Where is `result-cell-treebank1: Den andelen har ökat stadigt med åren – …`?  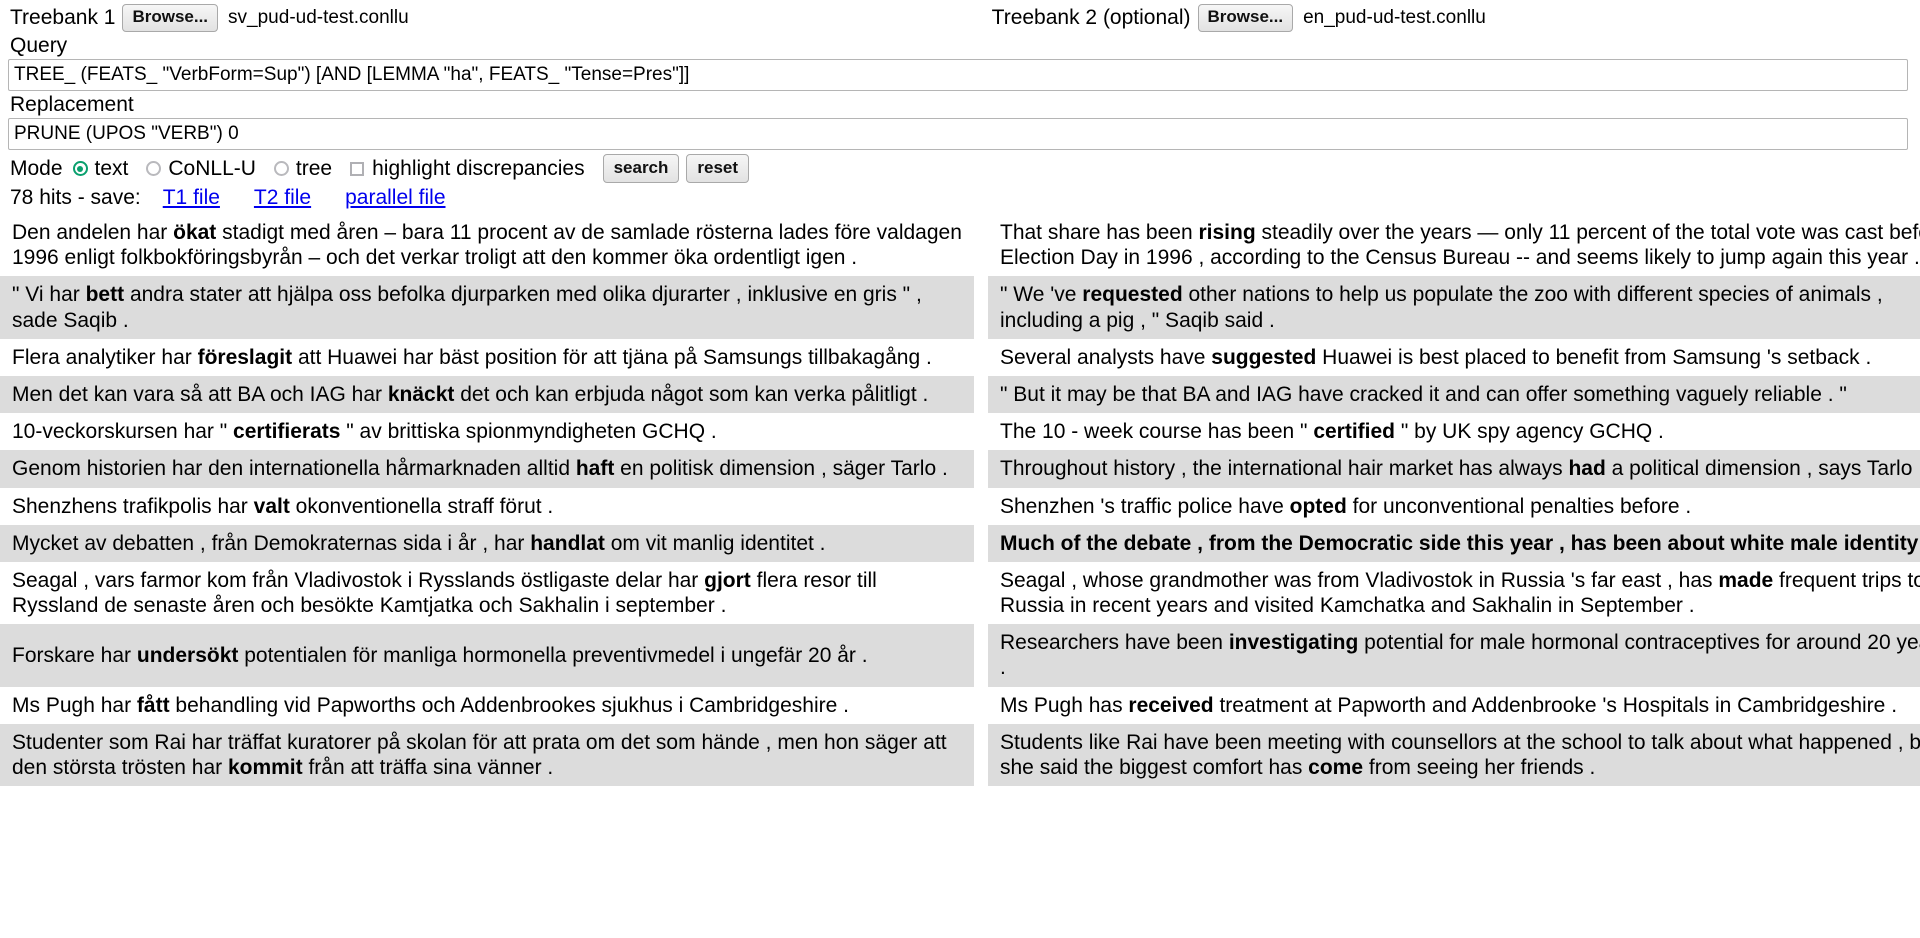
result-cell-treebank1: Den andelen har ökat stadigt med åren – … is located at coordinates (487, 245).